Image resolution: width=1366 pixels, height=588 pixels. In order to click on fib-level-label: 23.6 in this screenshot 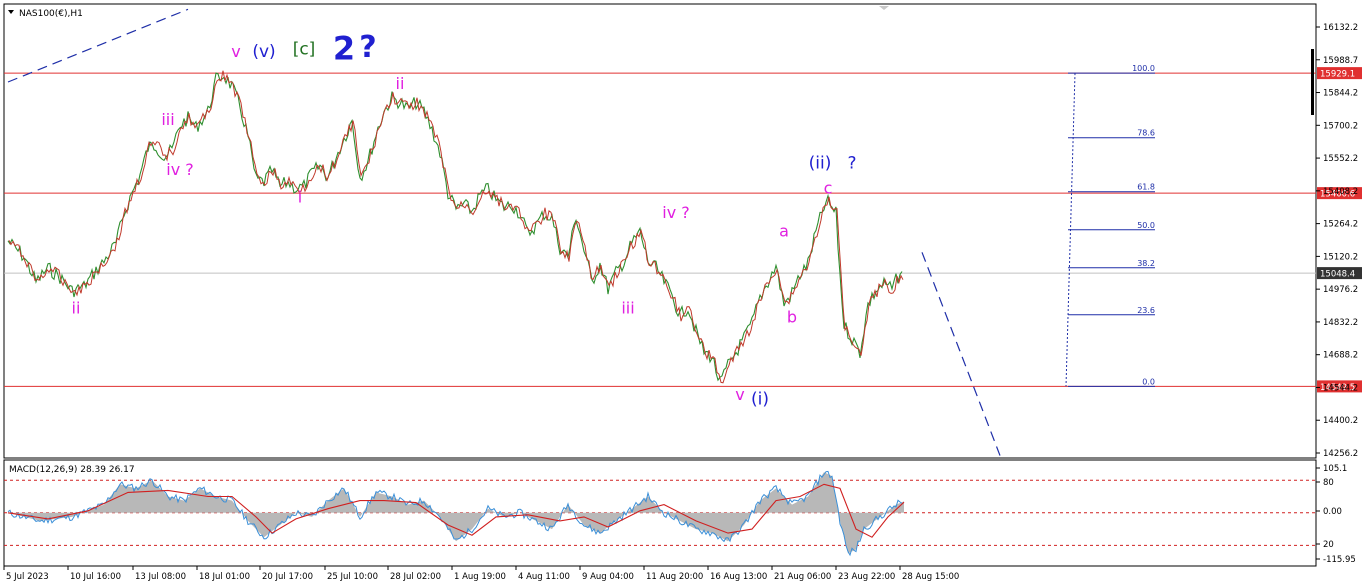, I will do `click(1146, 310)`.